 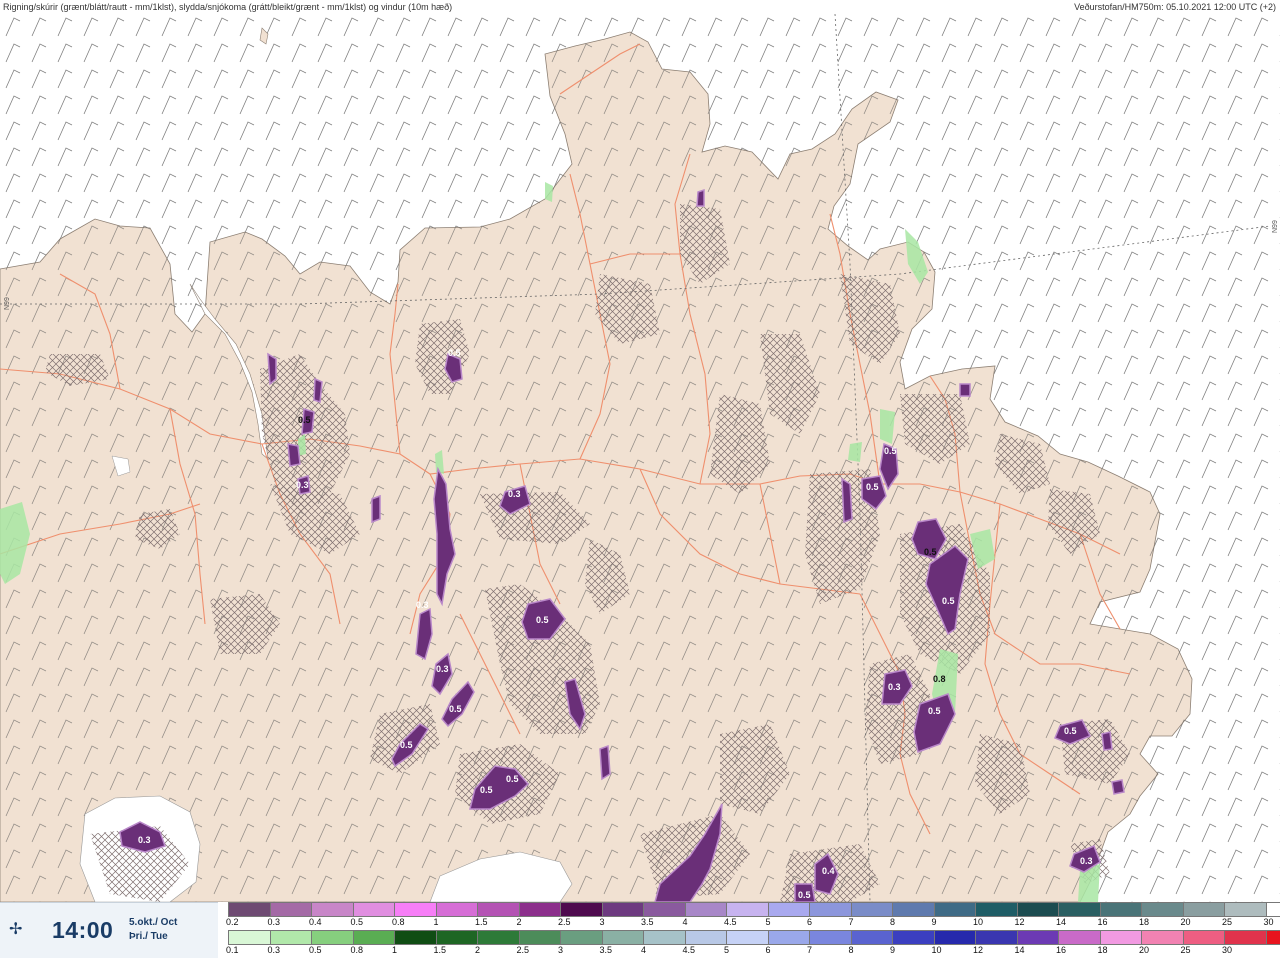 I want to click on rain-scale-label: 5, so click(x=727, y=950).